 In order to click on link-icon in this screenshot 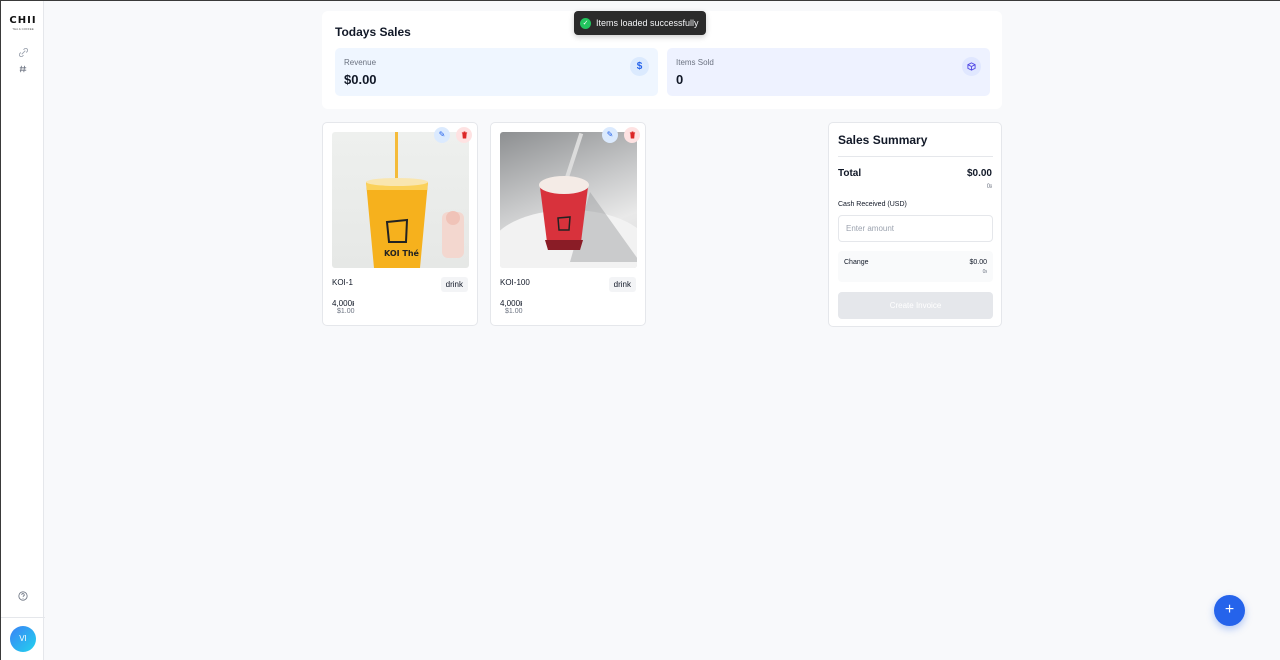, I will do `click(23, 54)`.